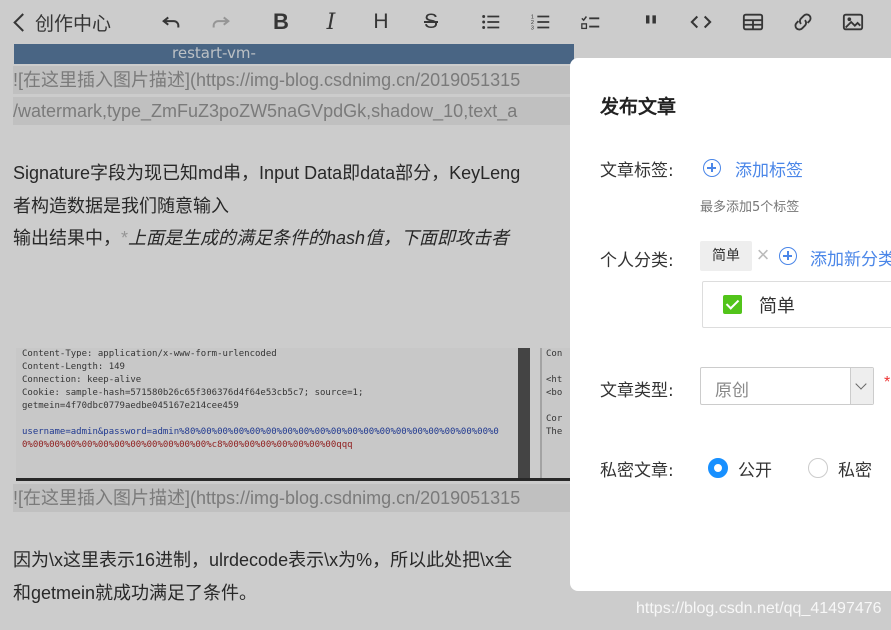 The width and height of the screenshot is (891, 630). Describe the element at coordinates (796, 304) in the screenshot. I see `category-options: 简单` at that location.